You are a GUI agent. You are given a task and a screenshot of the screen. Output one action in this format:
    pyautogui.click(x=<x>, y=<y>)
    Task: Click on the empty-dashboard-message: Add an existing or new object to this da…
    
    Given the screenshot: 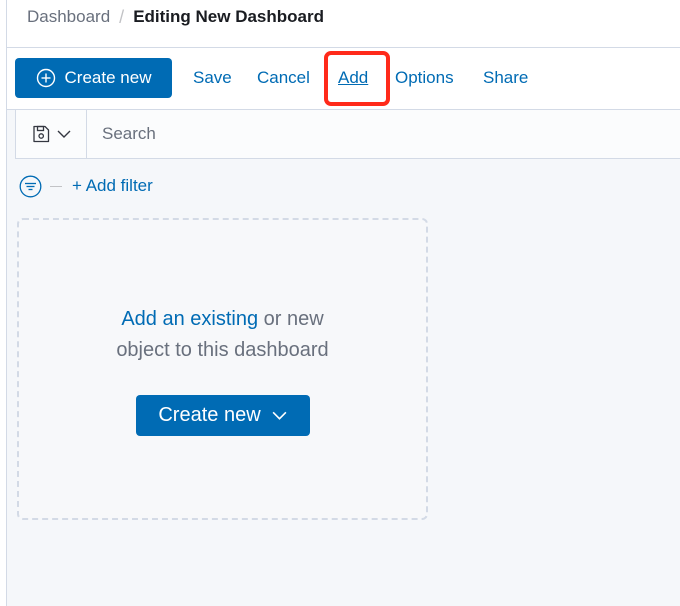 What is the action you would take?
    pyautogui.click(x=222, y=335)
    